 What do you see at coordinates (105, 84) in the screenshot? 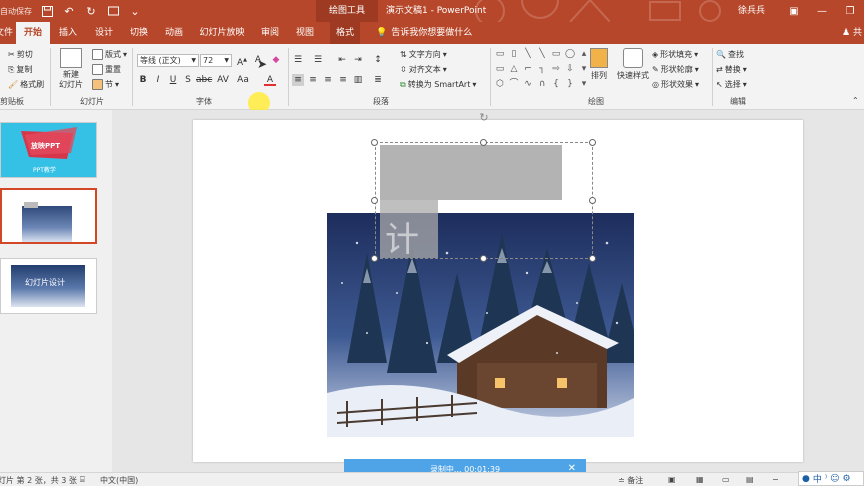
I see `section-button: 节 ▾` at bounding box center [105, 84].